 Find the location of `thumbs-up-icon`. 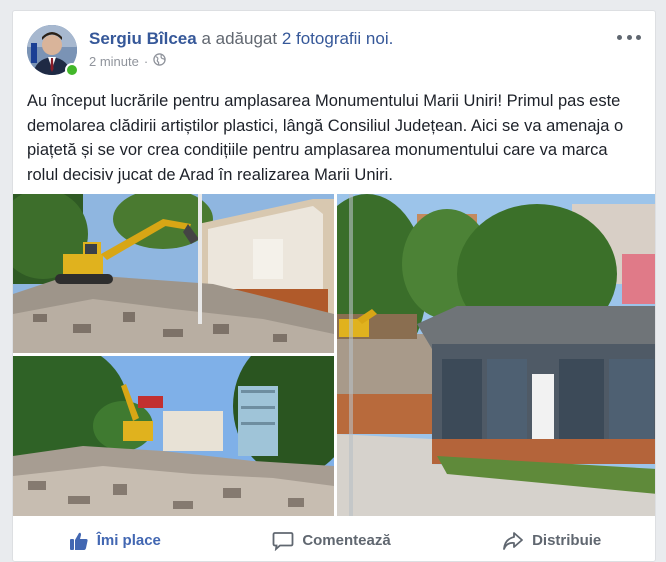

thumbs-up-icon is located at coordinates (79, 541).